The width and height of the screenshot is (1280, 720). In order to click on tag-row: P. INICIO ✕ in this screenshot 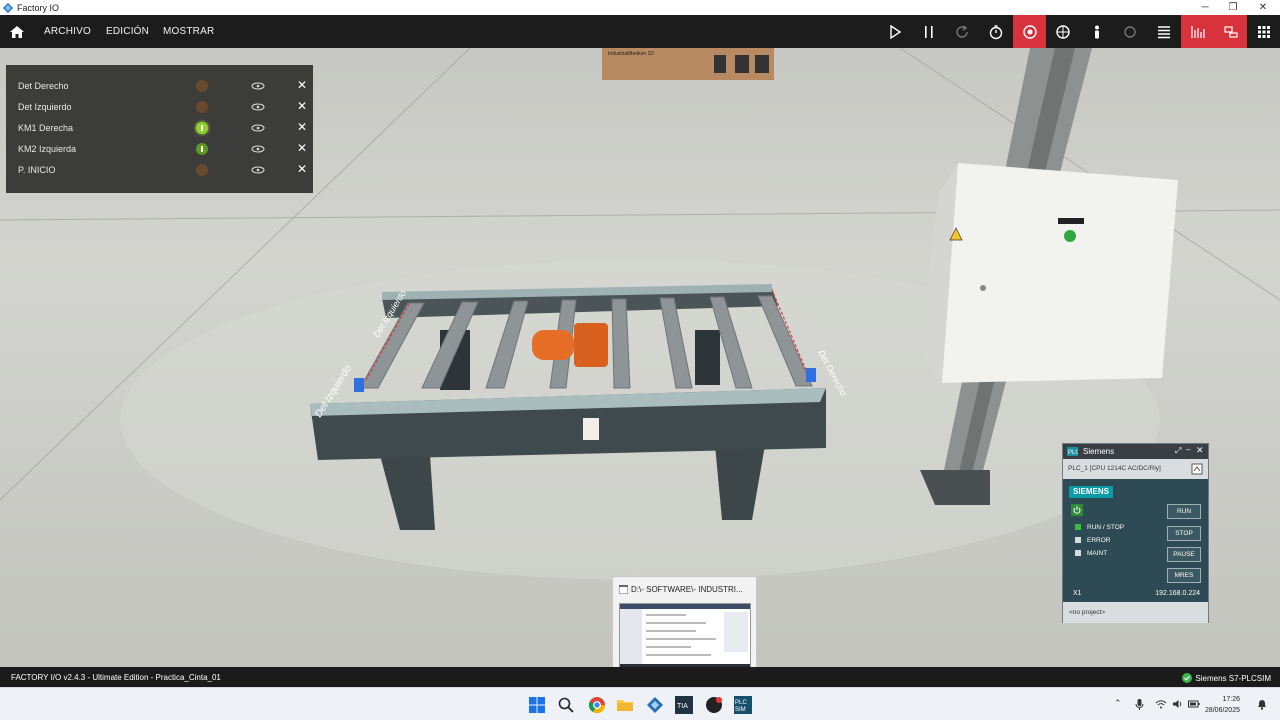, I will do `click(159, 170)`.